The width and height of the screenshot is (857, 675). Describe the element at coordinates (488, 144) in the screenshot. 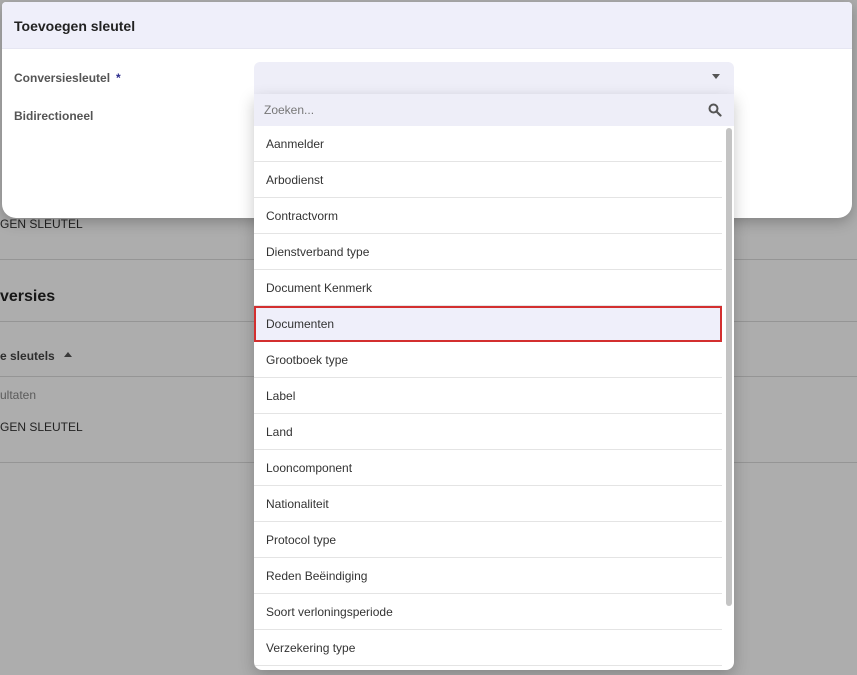

I see `dropdown-option: Aanmelder` at that location.